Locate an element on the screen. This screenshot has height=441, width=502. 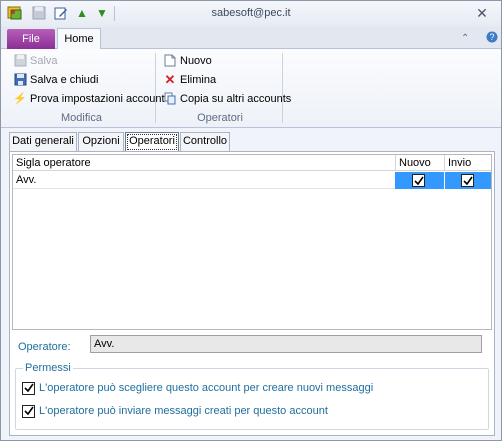
elimina-button: ✕ Elimina is located at coordinates (190, 79).